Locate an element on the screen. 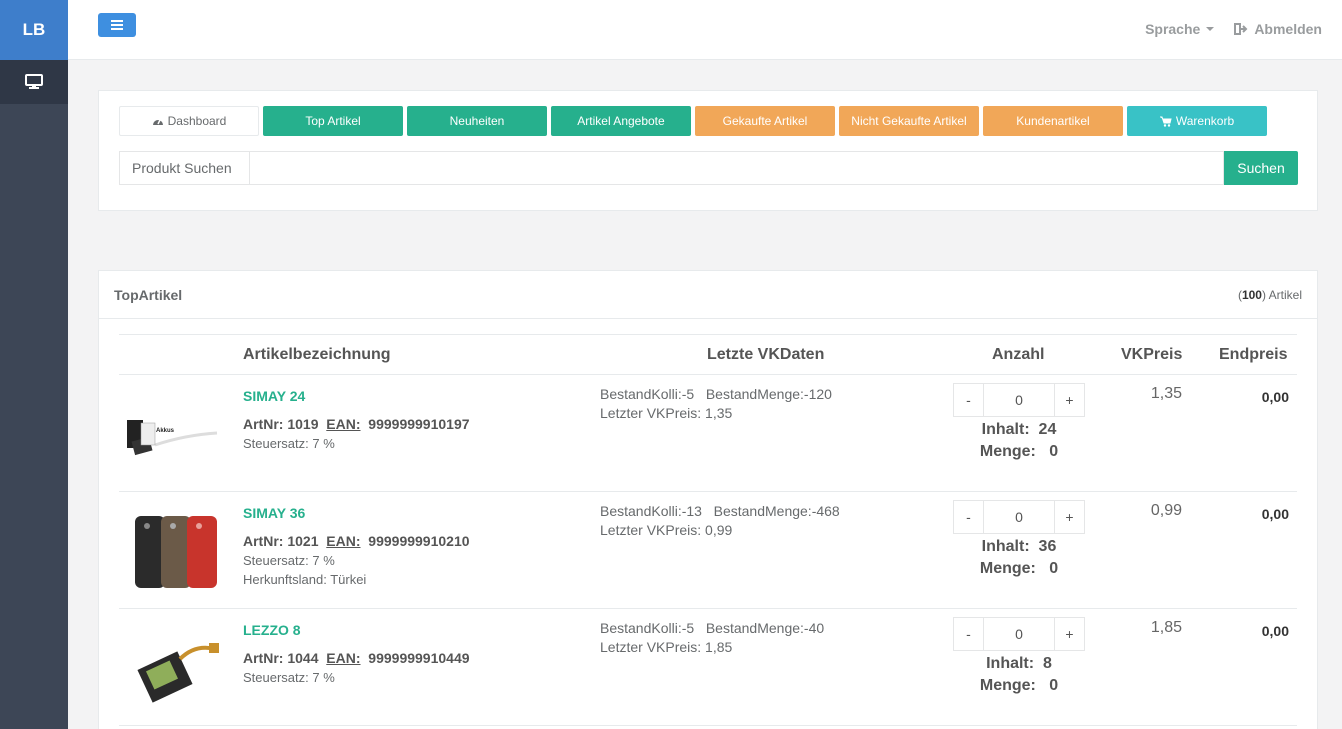 The width and height of the screenshot is (1342, 729). sign-out-icon is located at coordinates (1241, 29).